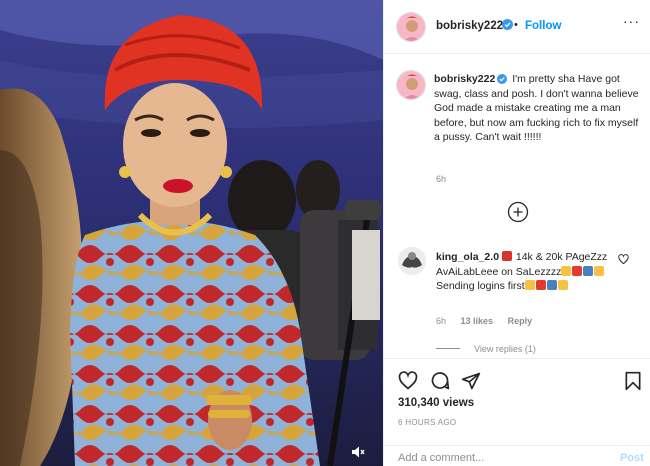 The height and width of the screenshot is (466, 650). Describe the element at coordinates (464, 79) in the screenshot. I see `caption-username: bobrisky222` at that location.